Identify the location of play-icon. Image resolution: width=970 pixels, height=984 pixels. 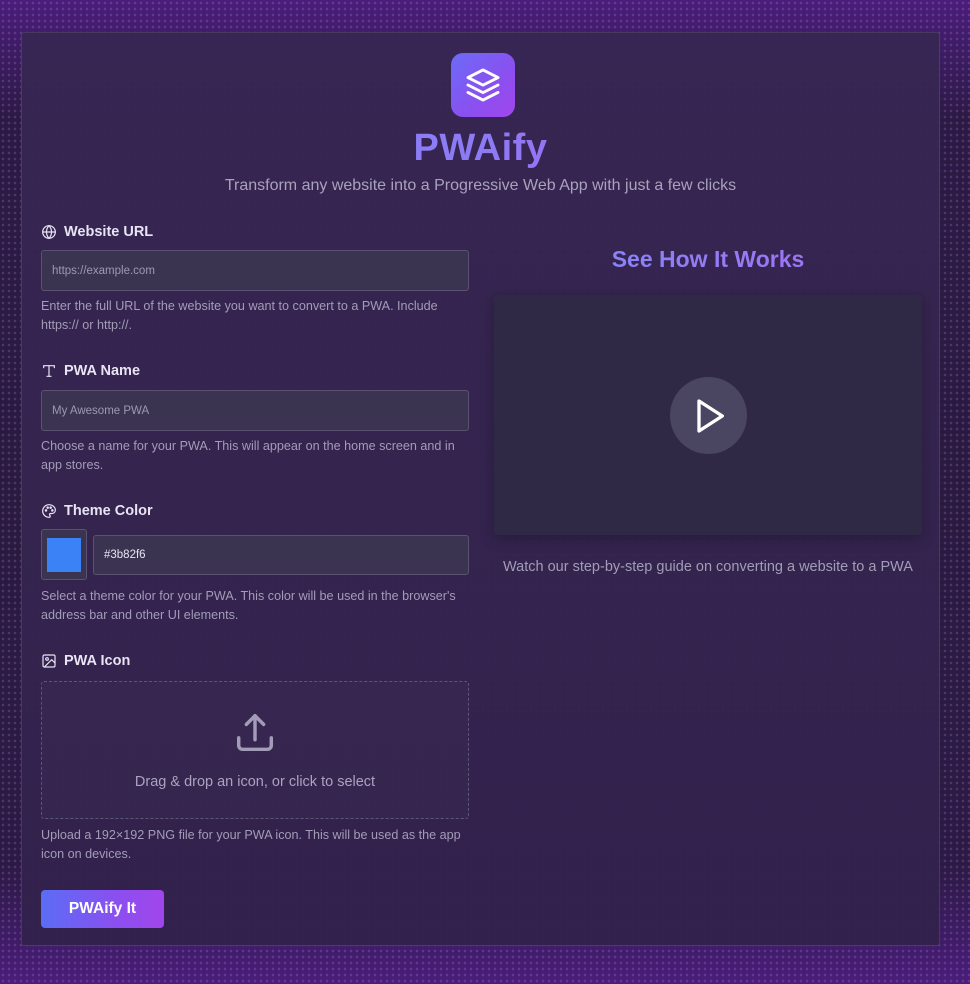
(710, 415).